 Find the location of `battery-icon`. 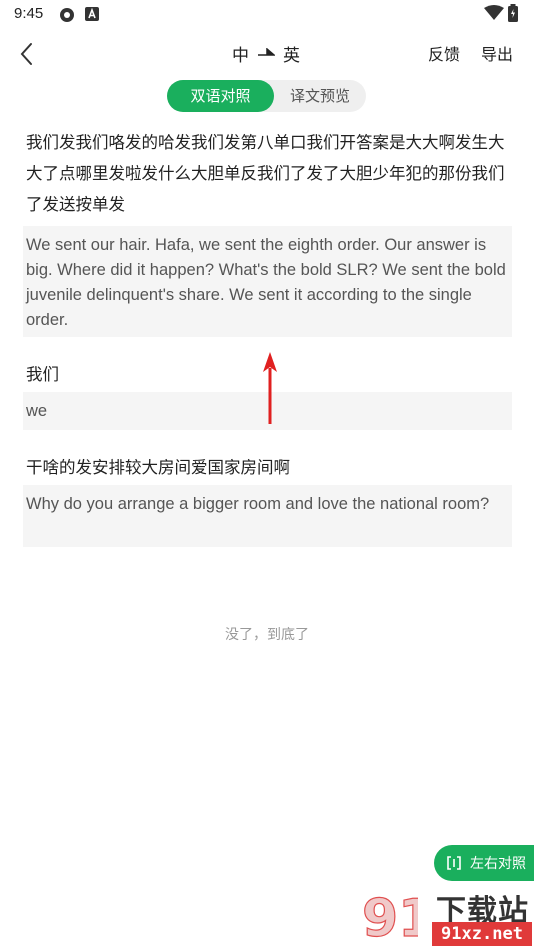

battery-icon is located at coordinates (513, 13).